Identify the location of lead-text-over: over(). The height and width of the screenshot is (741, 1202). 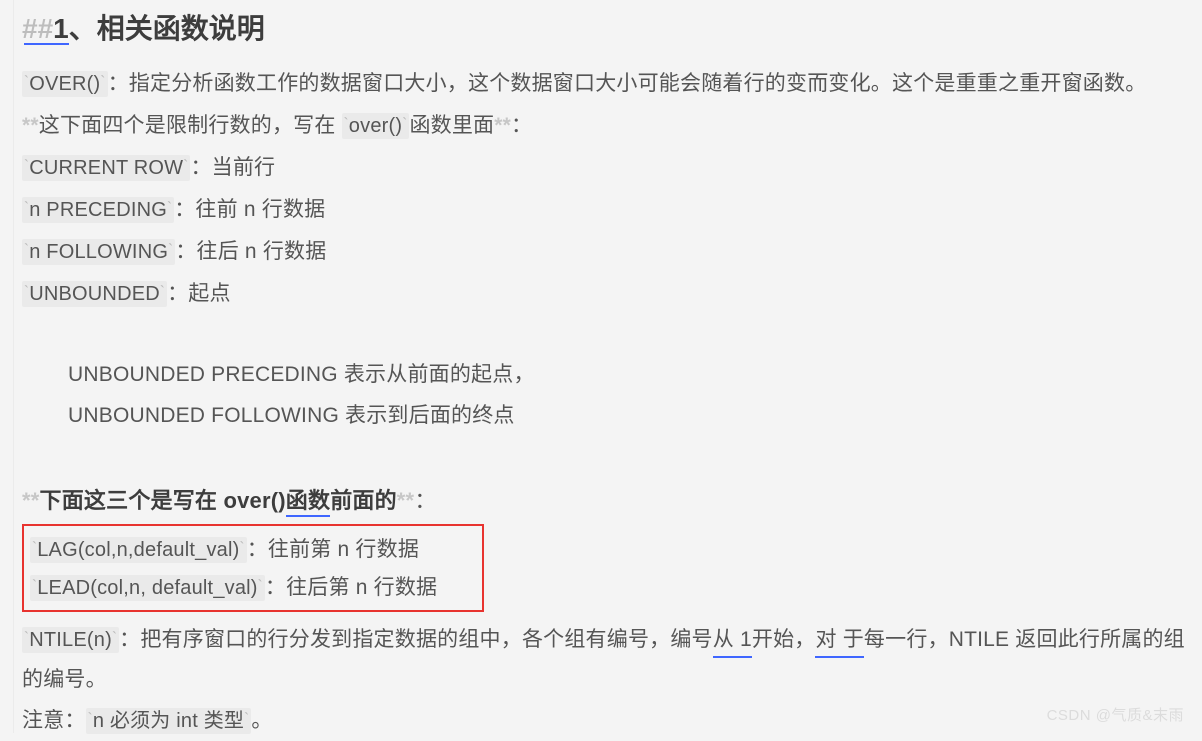
(254, 500).